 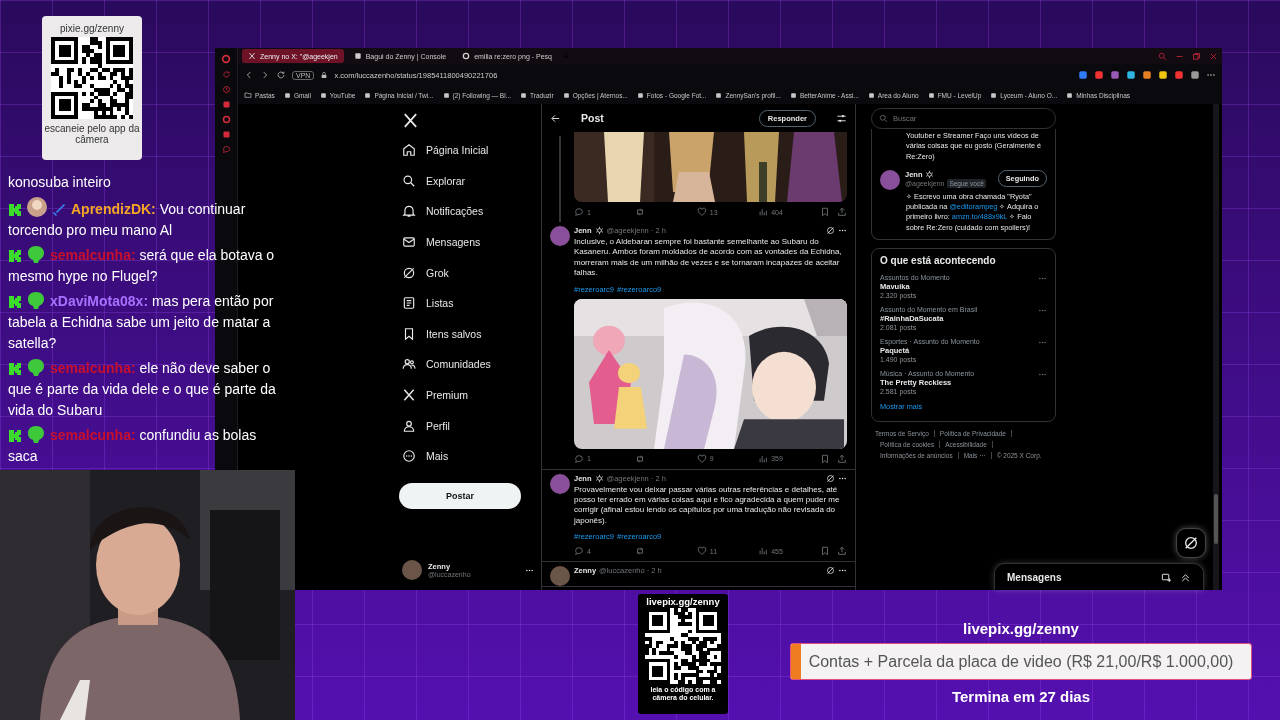 What do you see at coordinates (324, 75) in the screenshot?
I see `lock-icon` at bounding box center [324, 75].